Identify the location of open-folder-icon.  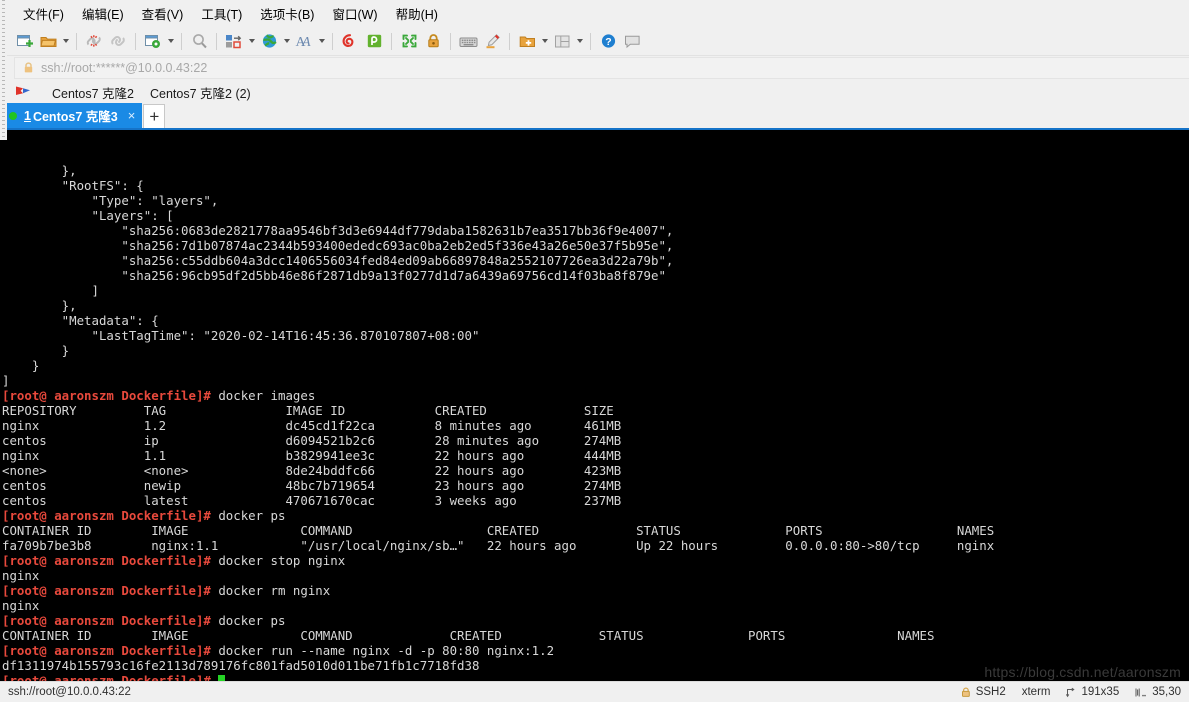
(48, 41).